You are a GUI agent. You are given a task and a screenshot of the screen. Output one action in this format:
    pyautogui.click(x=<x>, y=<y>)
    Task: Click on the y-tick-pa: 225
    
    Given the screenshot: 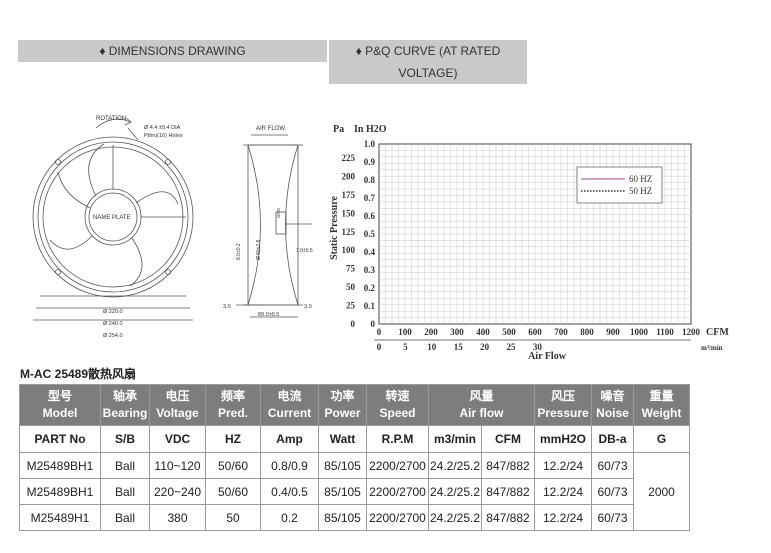 What is the action you would take?
    pyautogui.click(x=349, y=158)
    